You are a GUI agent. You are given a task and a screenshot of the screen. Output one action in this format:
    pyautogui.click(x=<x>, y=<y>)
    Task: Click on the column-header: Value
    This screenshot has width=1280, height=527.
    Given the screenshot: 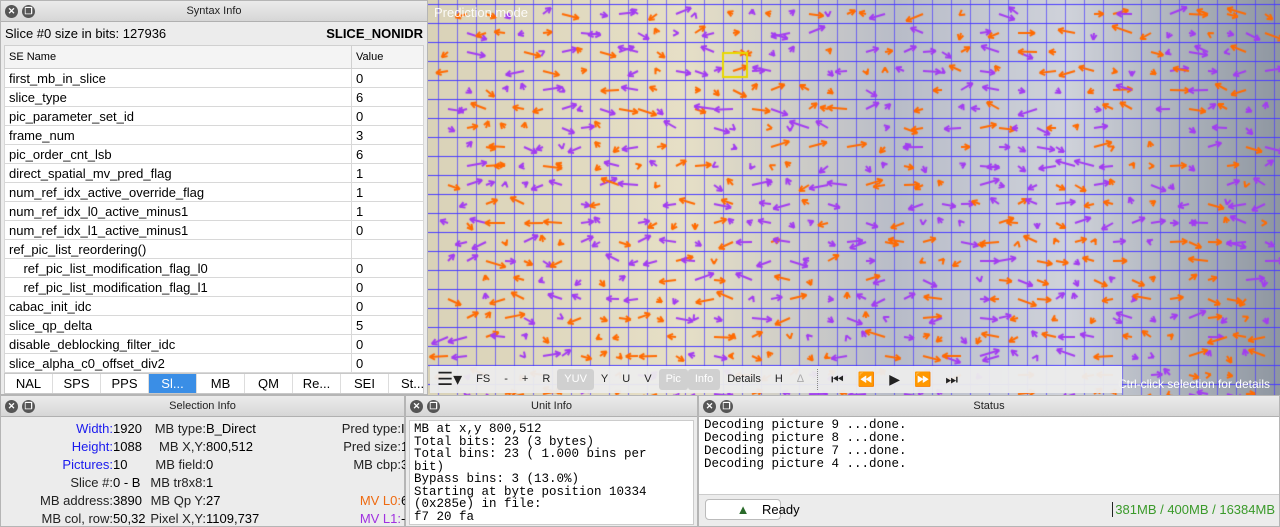 What is the action you would take?
    pyautogui.click(x=387, y=57)
    